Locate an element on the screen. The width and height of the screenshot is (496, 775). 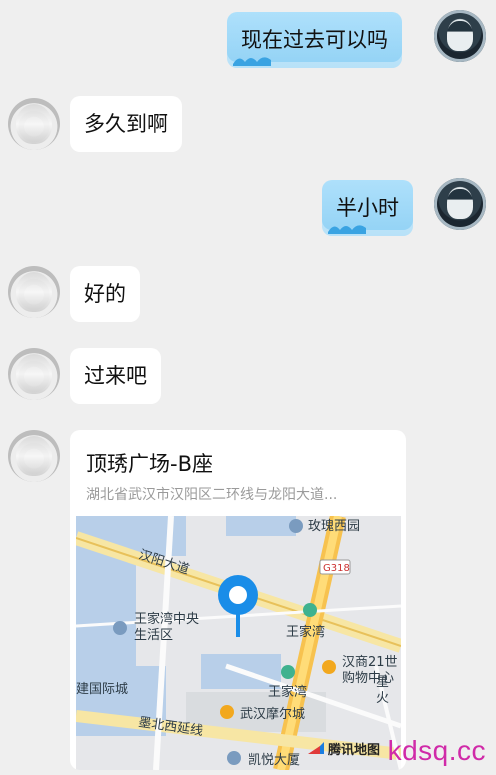
message-bubble-self: 半小时 is located at coordinates (367, 208).